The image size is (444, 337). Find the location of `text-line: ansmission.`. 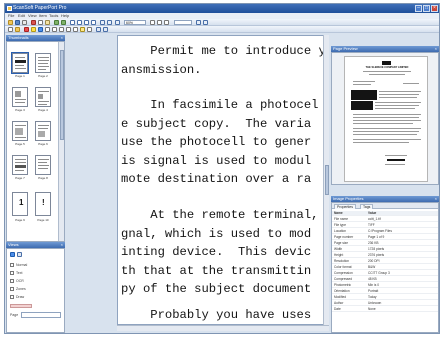

text-line: ansmission. is located at coordinates (161, 69).